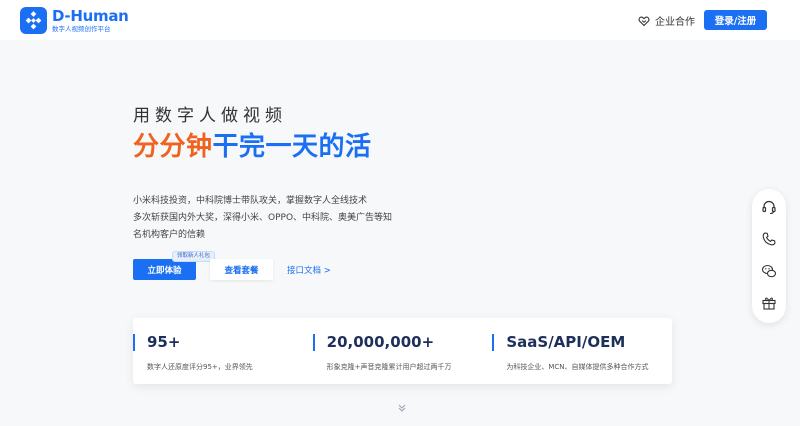  I want to click on stat-description: 形象克隆+声音克隆累计用户超过两千万, so click(389, 367).